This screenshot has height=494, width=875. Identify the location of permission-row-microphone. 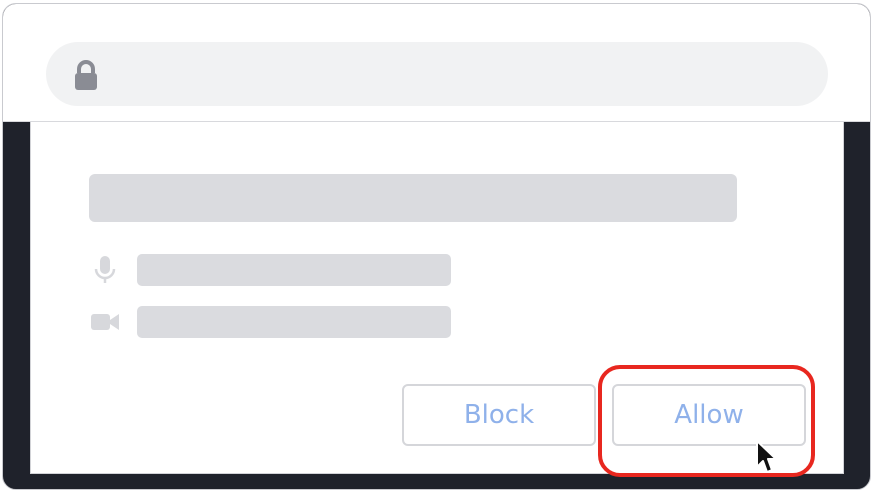
(270, 270).